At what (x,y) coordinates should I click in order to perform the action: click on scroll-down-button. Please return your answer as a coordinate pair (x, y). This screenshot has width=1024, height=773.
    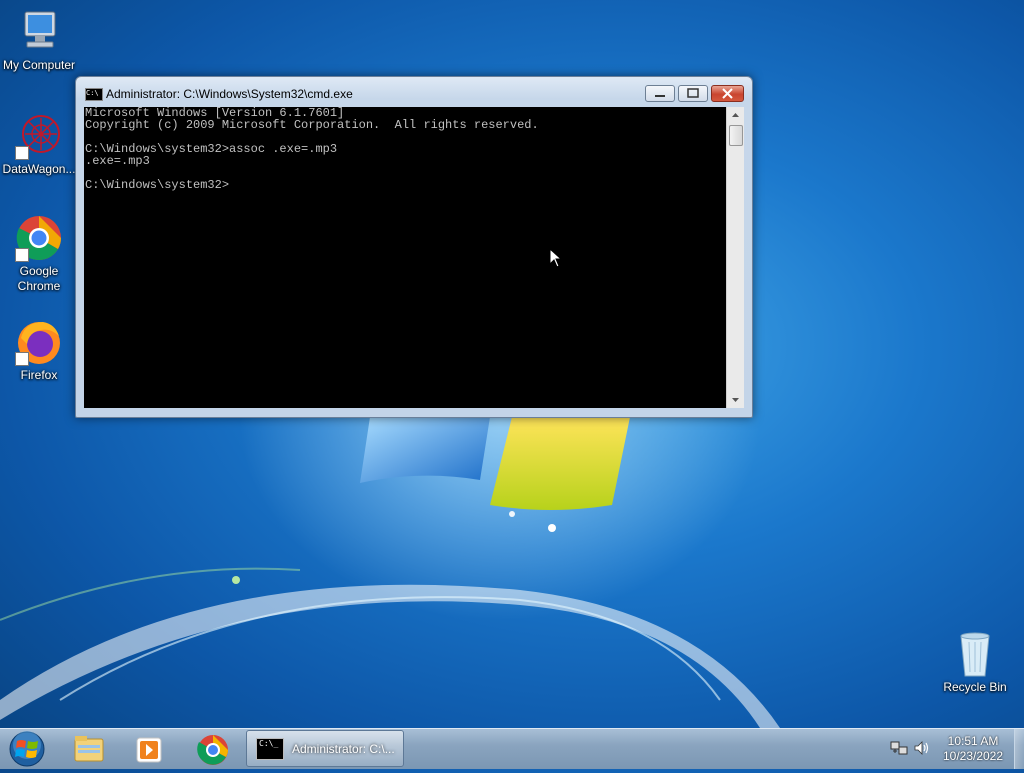
    Looking at the image, I should click on (735, 399).